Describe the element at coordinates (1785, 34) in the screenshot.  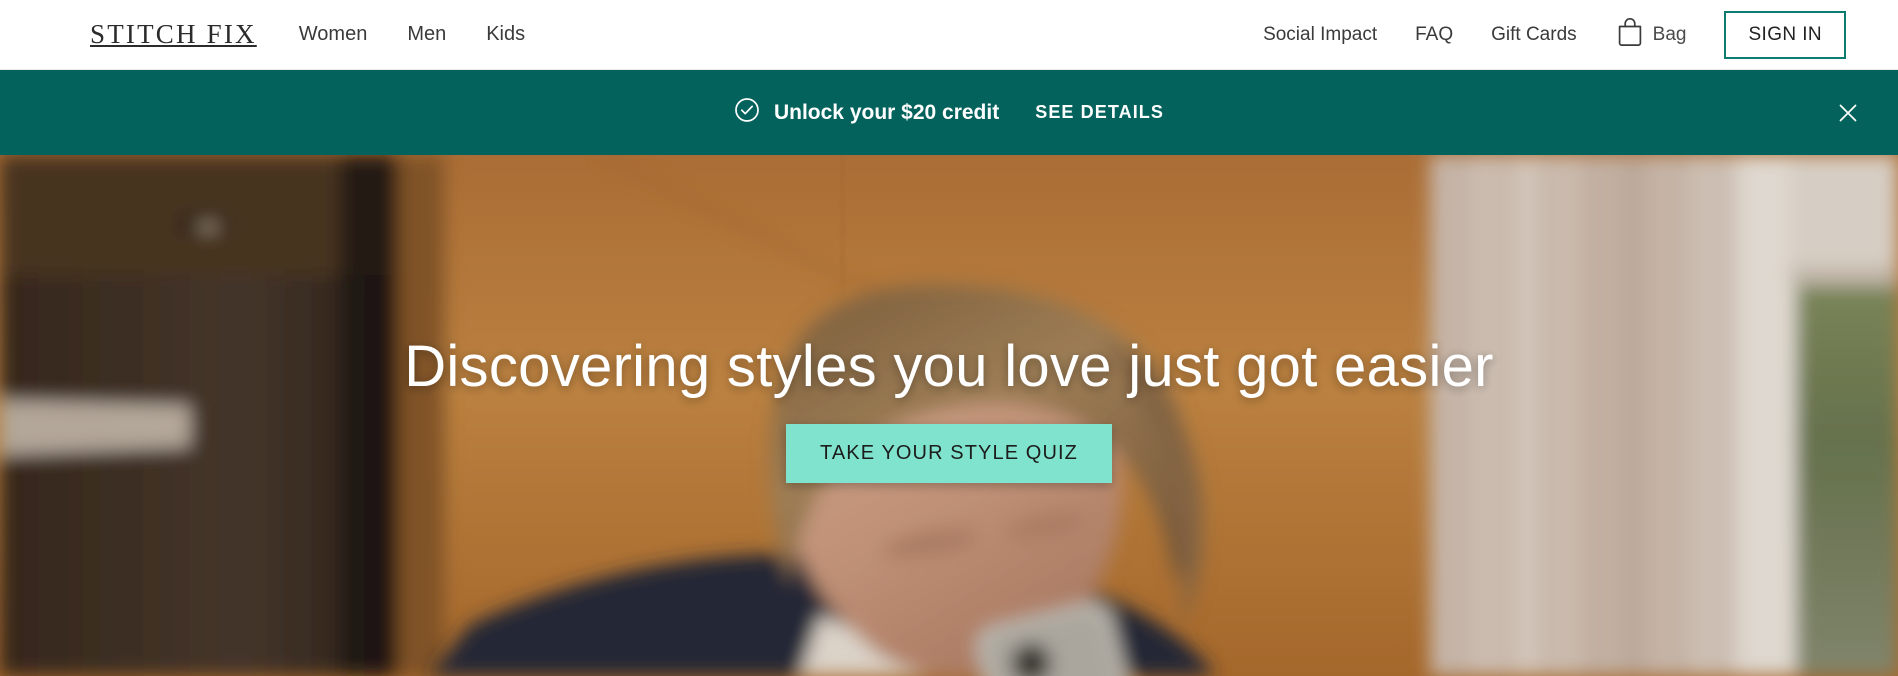
I see `sign-in-button: SIGN IN` at that location.